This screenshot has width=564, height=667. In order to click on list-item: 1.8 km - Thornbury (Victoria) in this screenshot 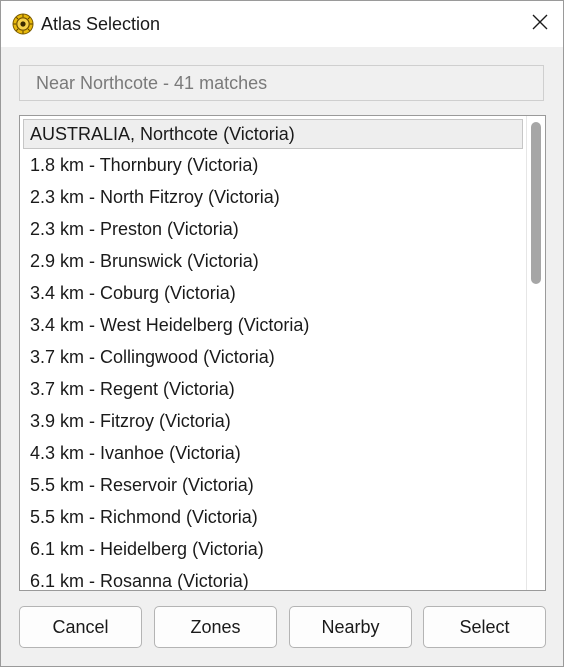, I will do `click(273, 165)`.